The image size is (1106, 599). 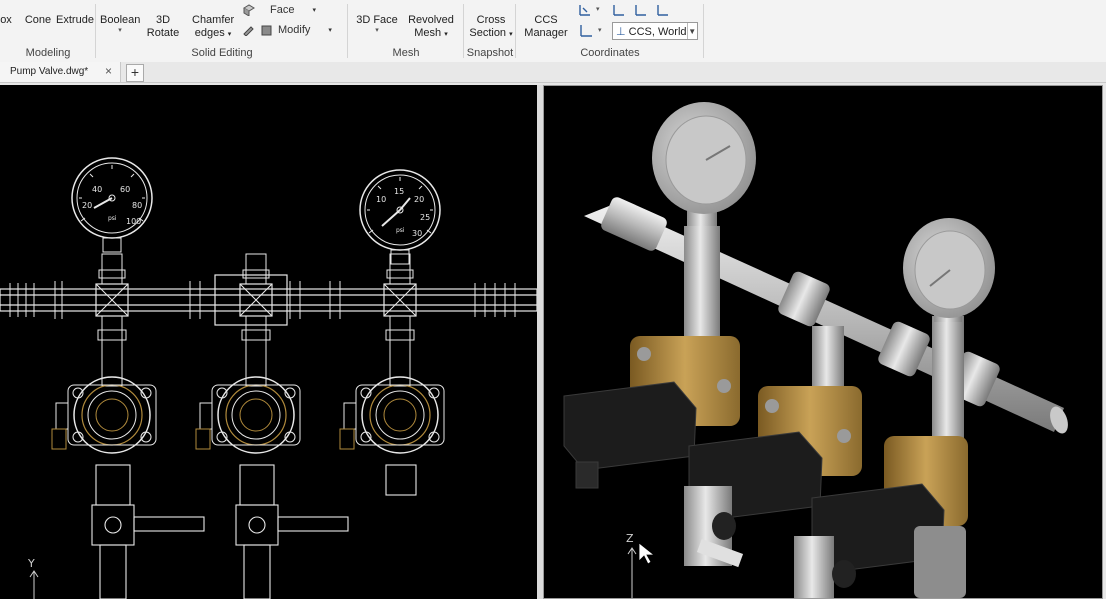 I want to click on ccs-manager-button: CCS Manager, so click(x=546, y=27).